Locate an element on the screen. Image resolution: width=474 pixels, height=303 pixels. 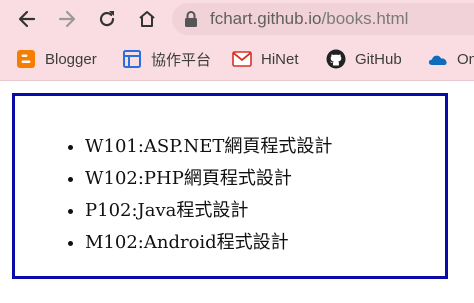
forward-button is located at coordinates (67, 19).